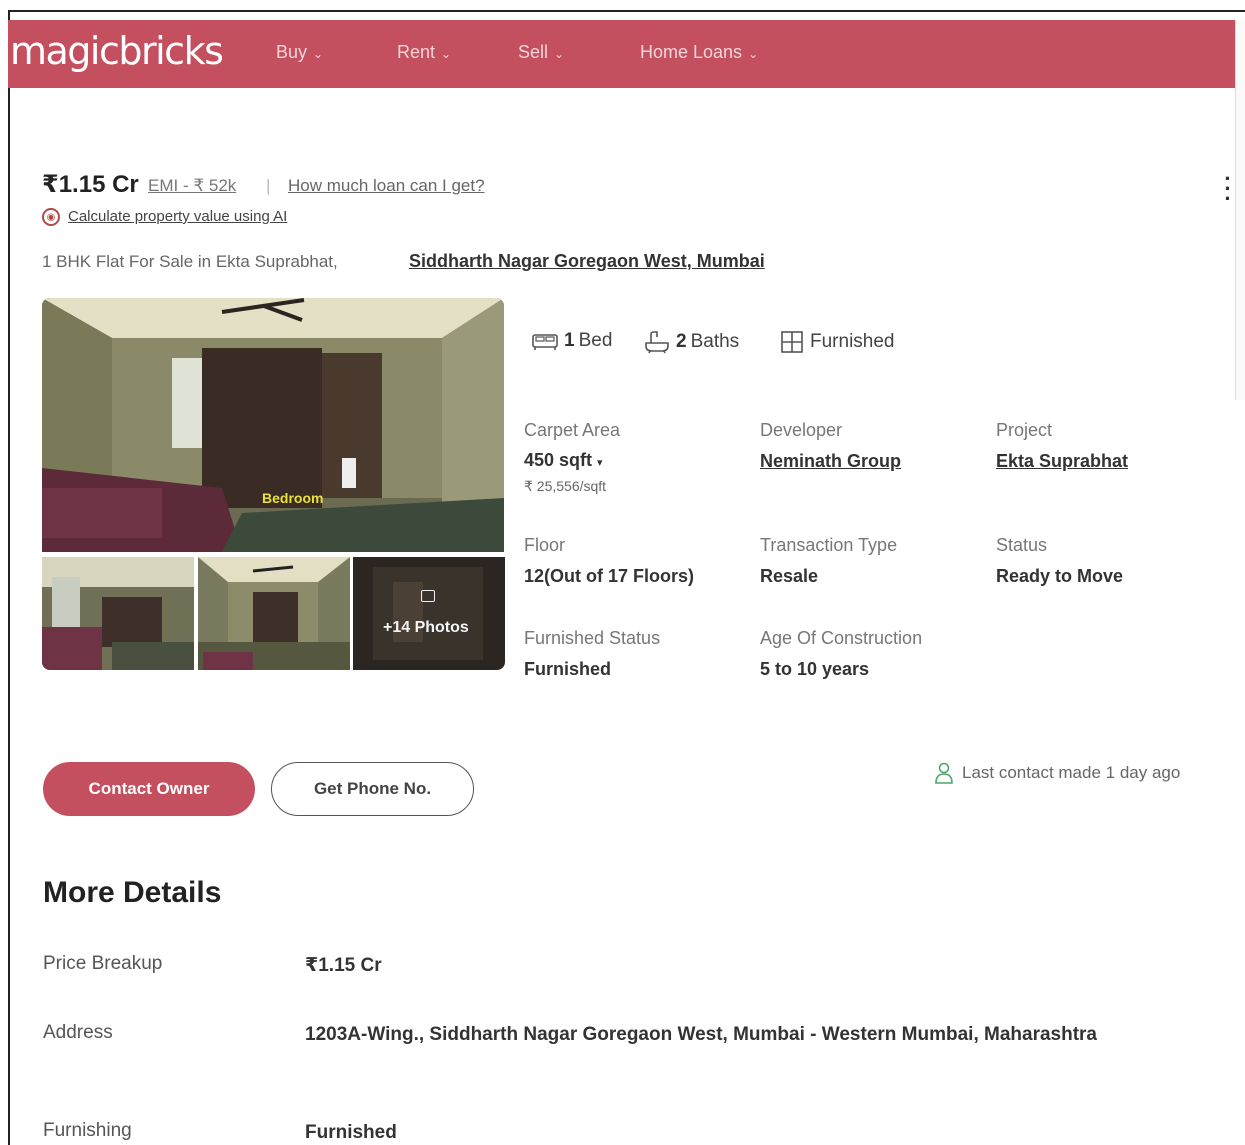 The height and width of the screenshot is (1145, 1245). I want to click on more-details-heading: More Details, so click(132, 892).